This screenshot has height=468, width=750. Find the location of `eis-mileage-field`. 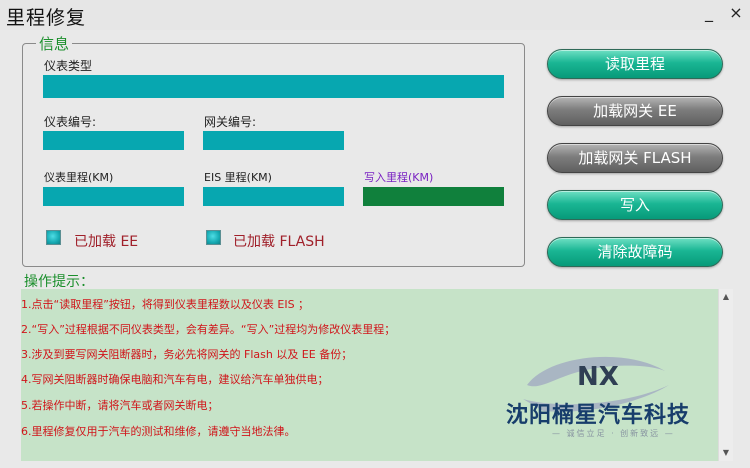

eis-mileage-field is located at coordinates (273, 196).